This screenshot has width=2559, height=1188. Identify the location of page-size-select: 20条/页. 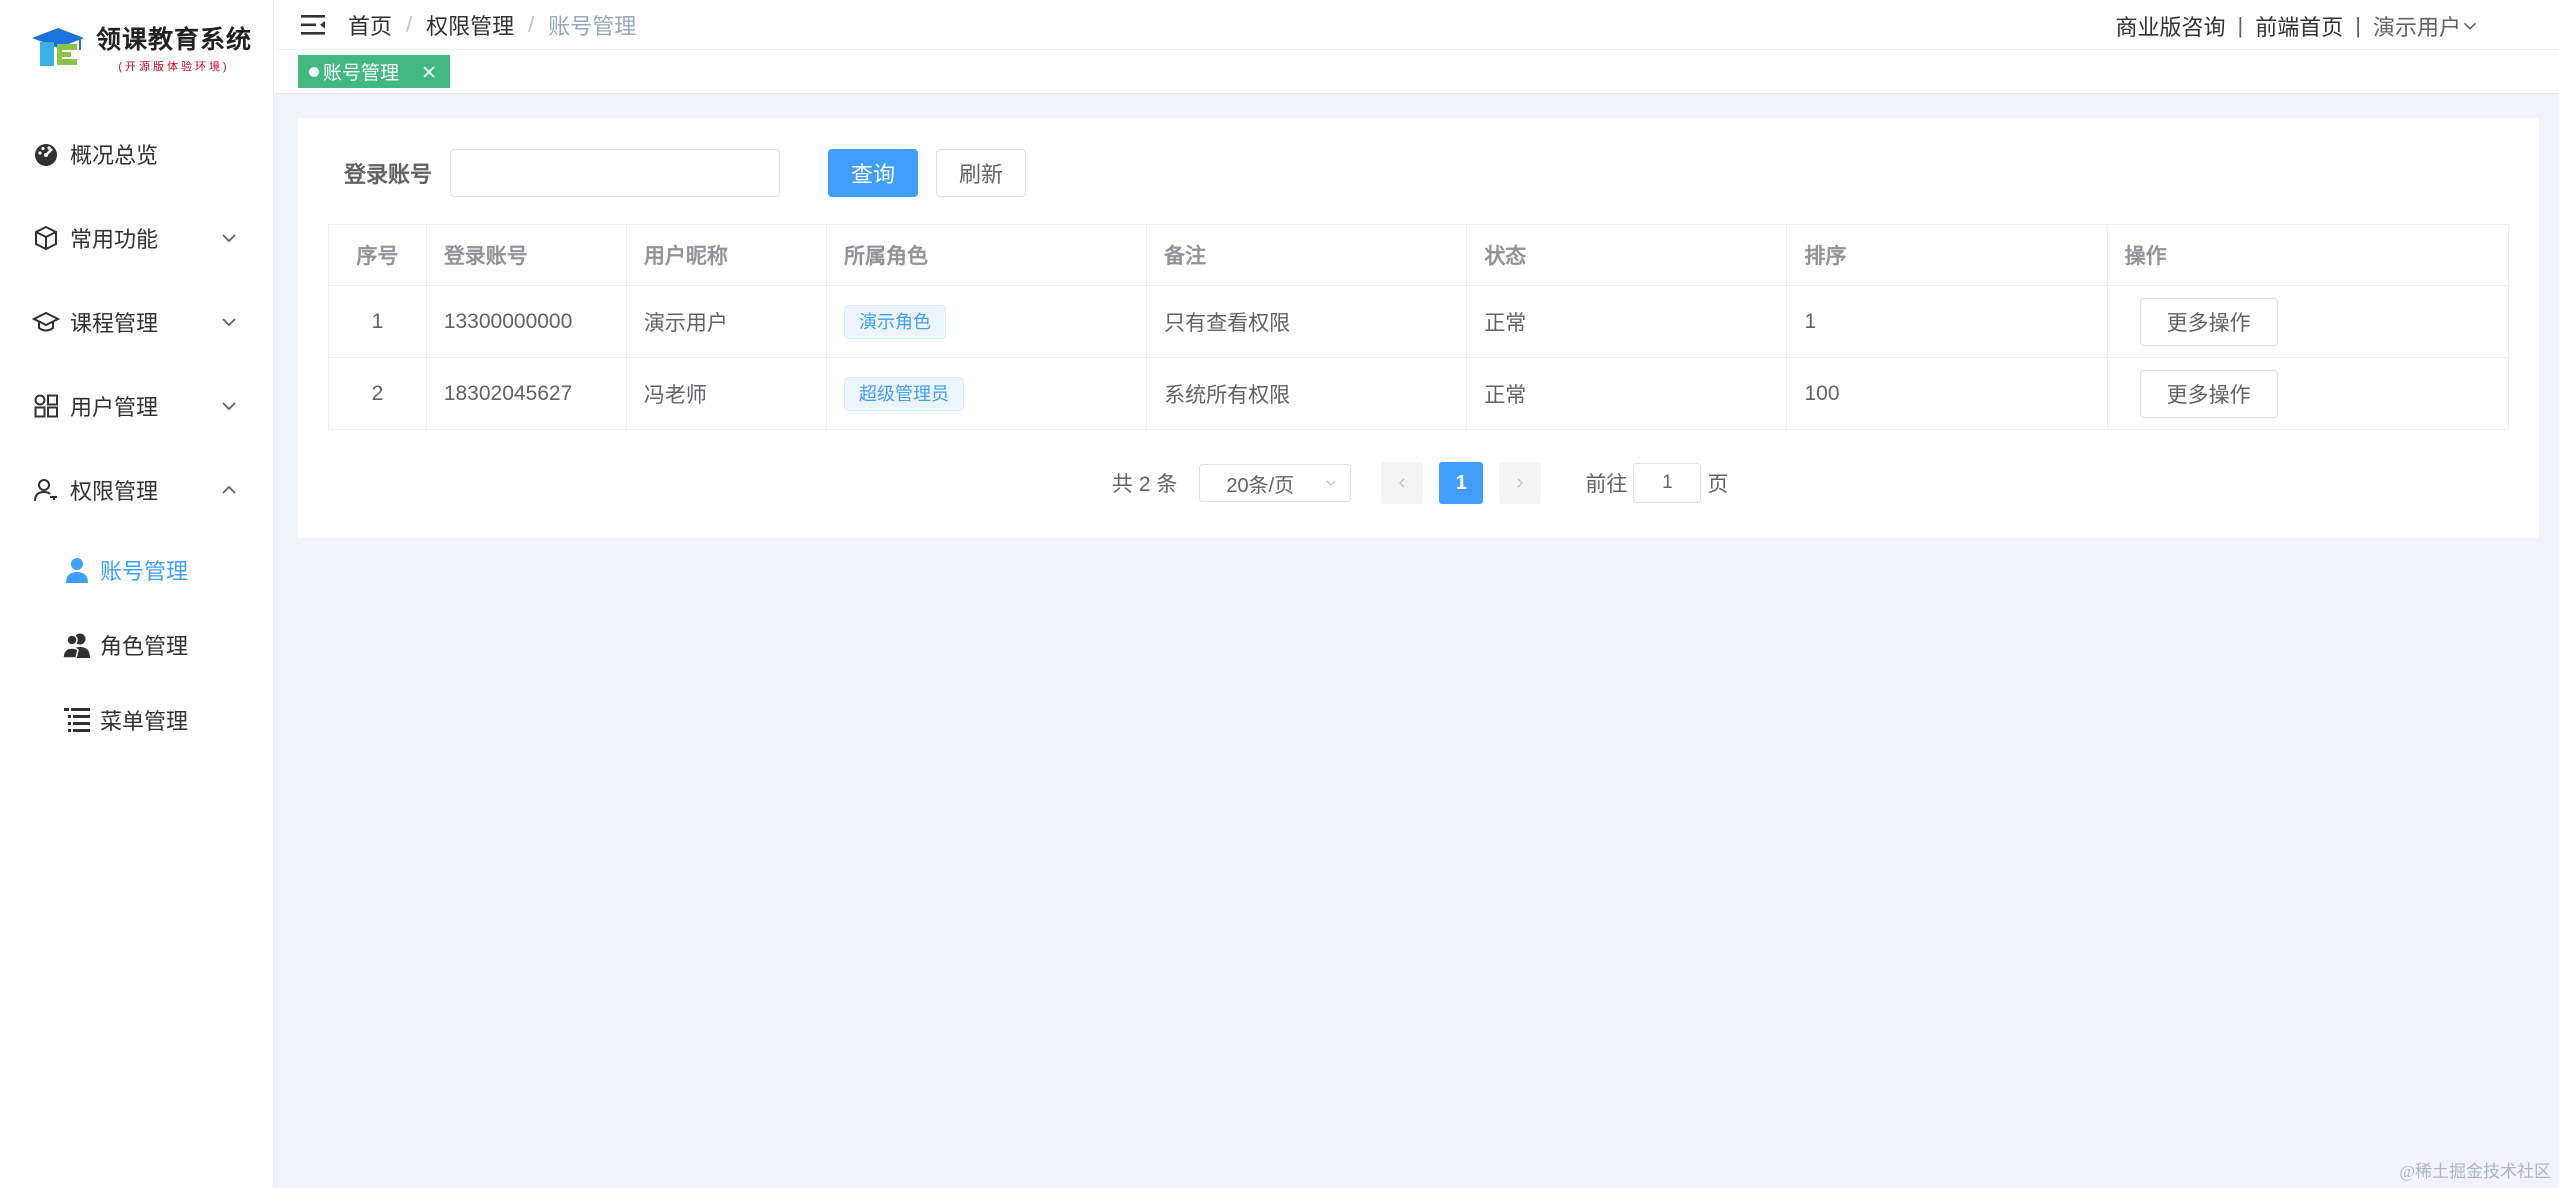
(1275, 483).